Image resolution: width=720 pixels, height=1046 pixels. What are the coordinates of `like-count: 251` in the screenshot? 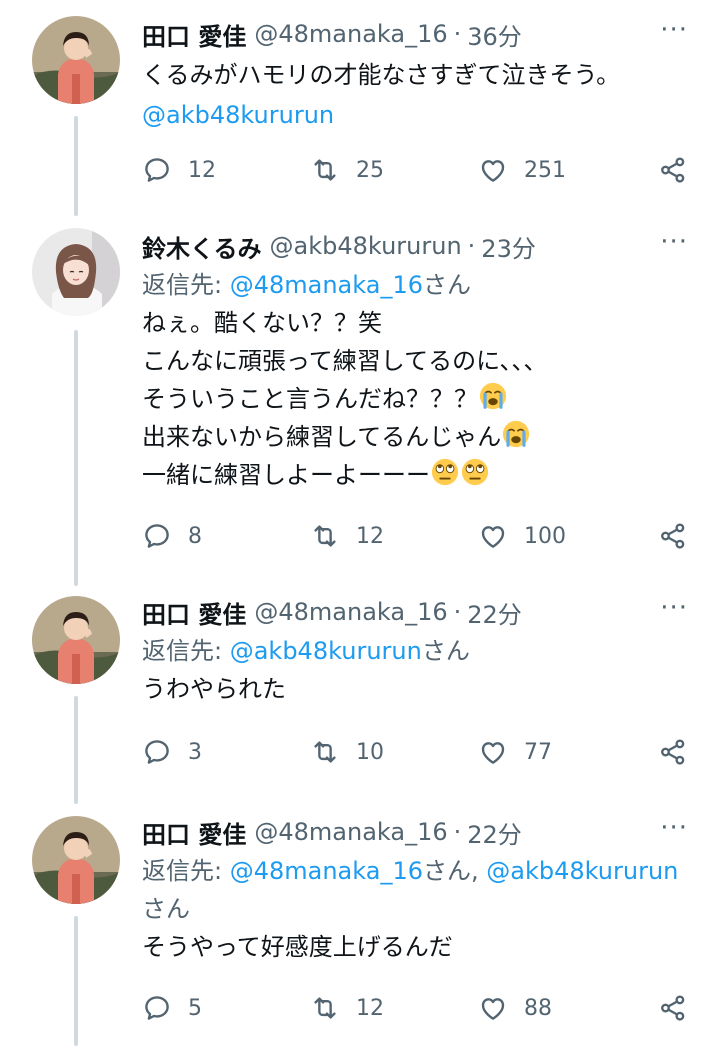 It's located at (545, 170).